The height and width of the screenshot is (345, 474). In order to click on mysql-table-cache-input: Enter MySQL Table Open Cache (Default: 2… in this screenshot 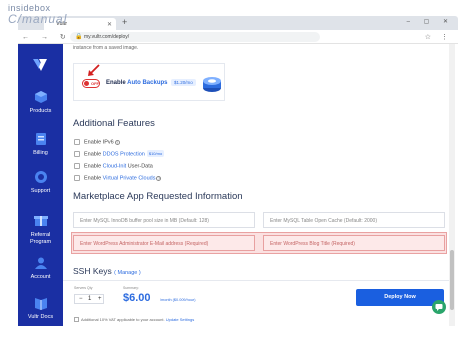, I will do `click(354, 220)`.